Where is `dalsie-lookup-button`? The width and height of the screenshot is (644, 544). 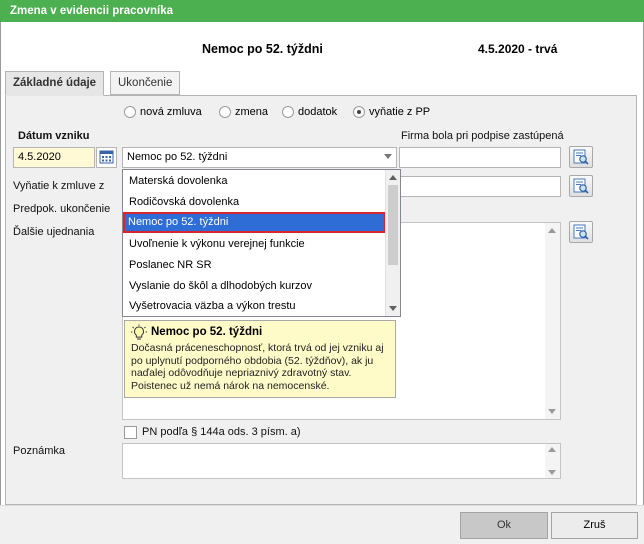
dalsie-lookup-button is located at coordinates (581, 232).